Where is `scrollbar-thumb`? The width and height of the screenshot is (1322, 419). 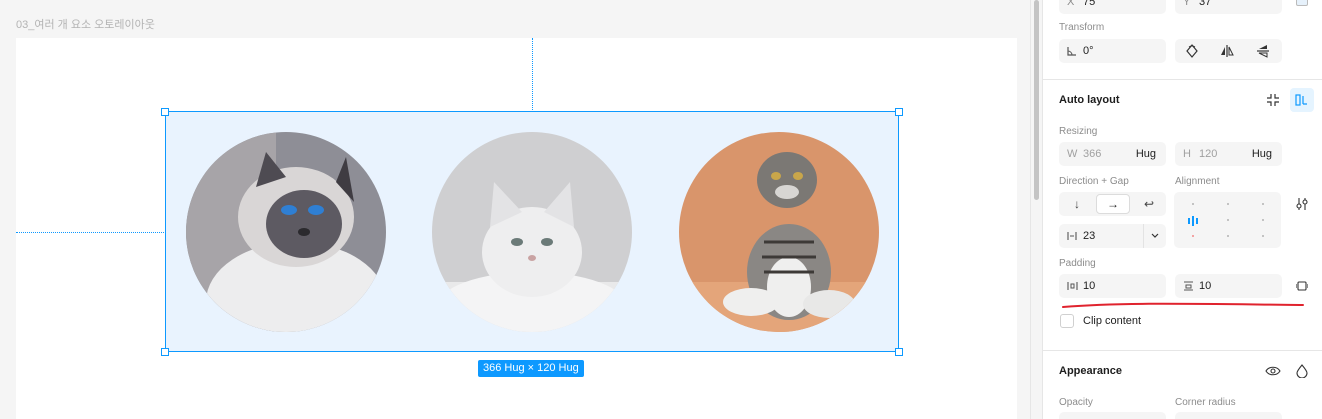 scrollbar-thumb is located at coordinates (1036, 100).